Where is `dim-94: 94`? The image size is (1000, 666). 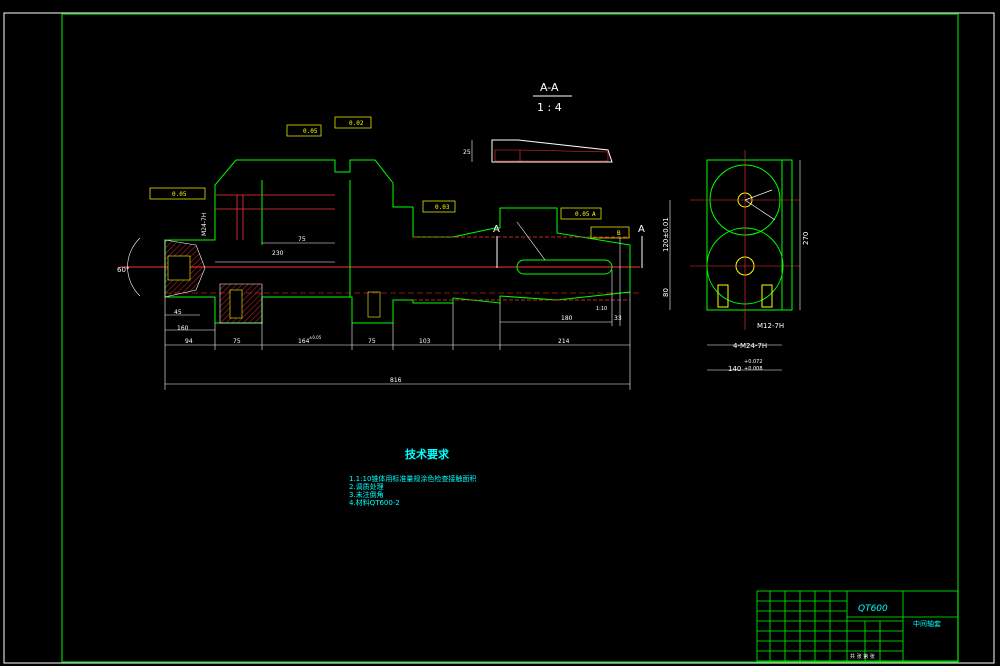
dim-94: 94 is located at coordinates (189, 341).